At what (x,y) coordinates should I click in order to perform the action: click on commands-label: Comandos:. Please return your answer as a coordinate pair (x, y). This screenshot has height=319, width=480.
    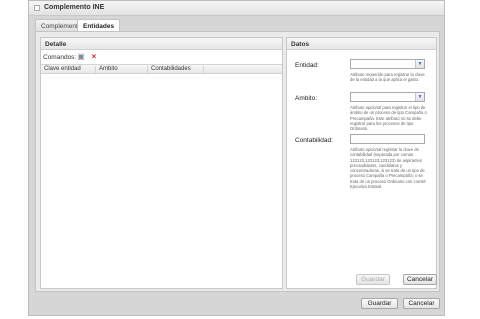
    Looking at the image, I should click on (60, 57).